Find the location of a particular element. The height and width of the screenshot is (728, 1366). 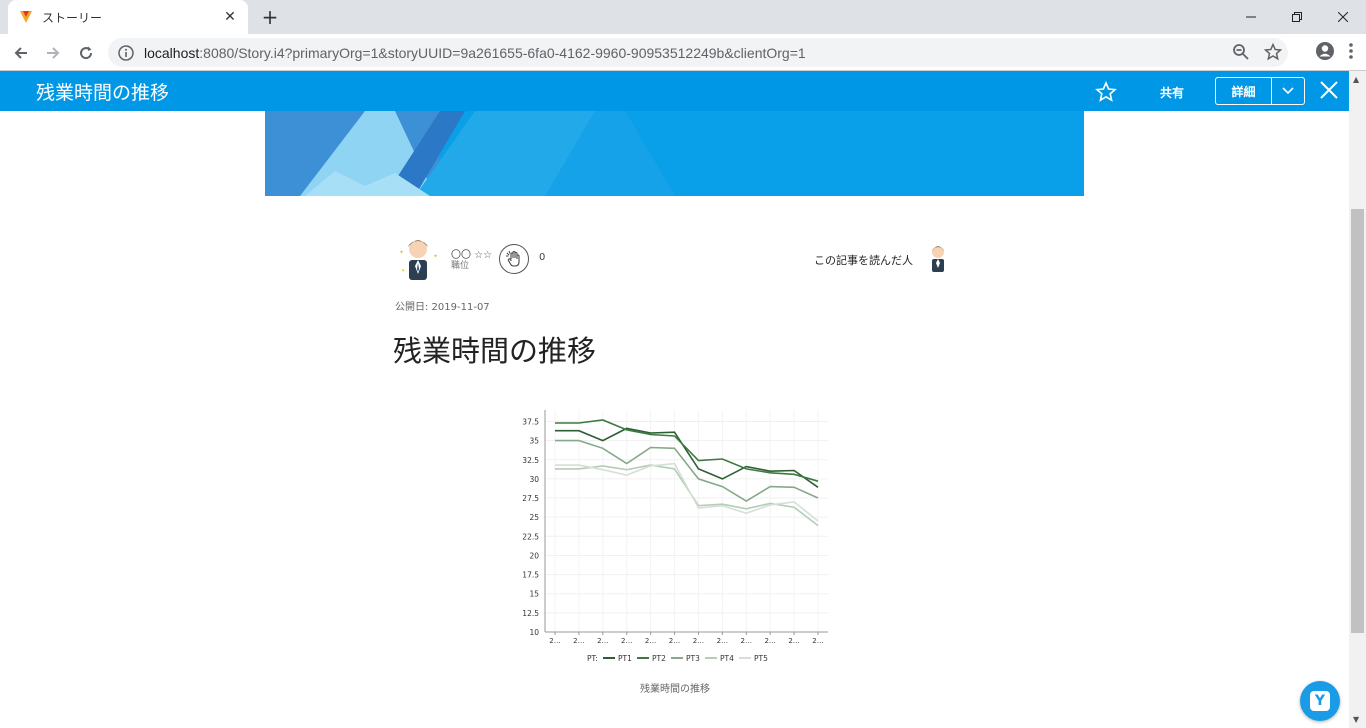

profile-icon is located at coordinates (1325, 51).